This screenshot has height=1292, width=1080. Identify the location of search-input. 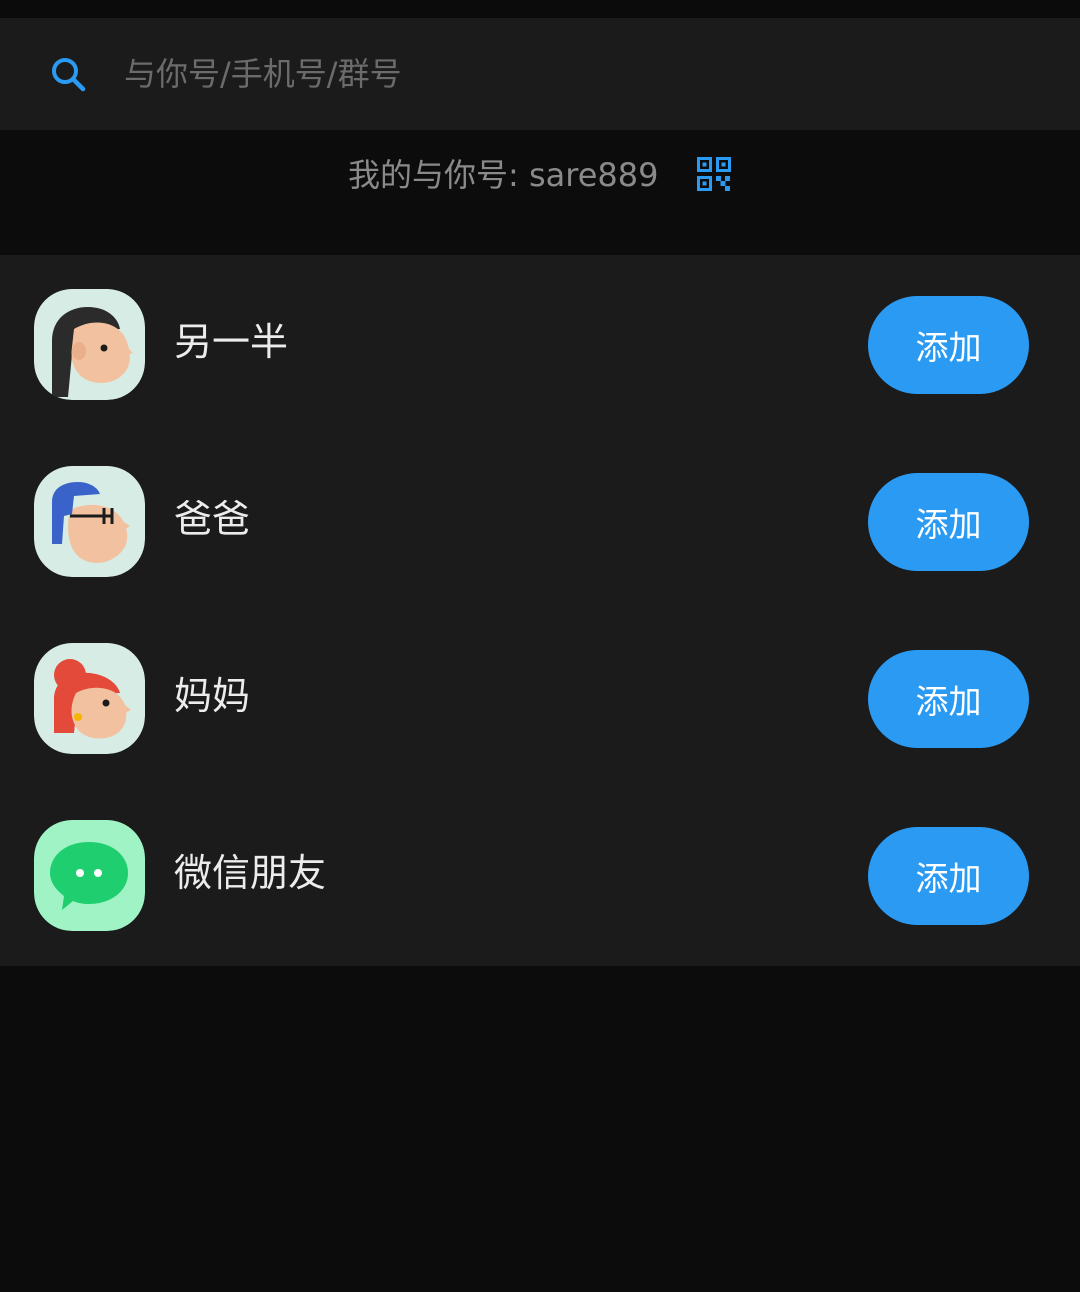
(574, 74).